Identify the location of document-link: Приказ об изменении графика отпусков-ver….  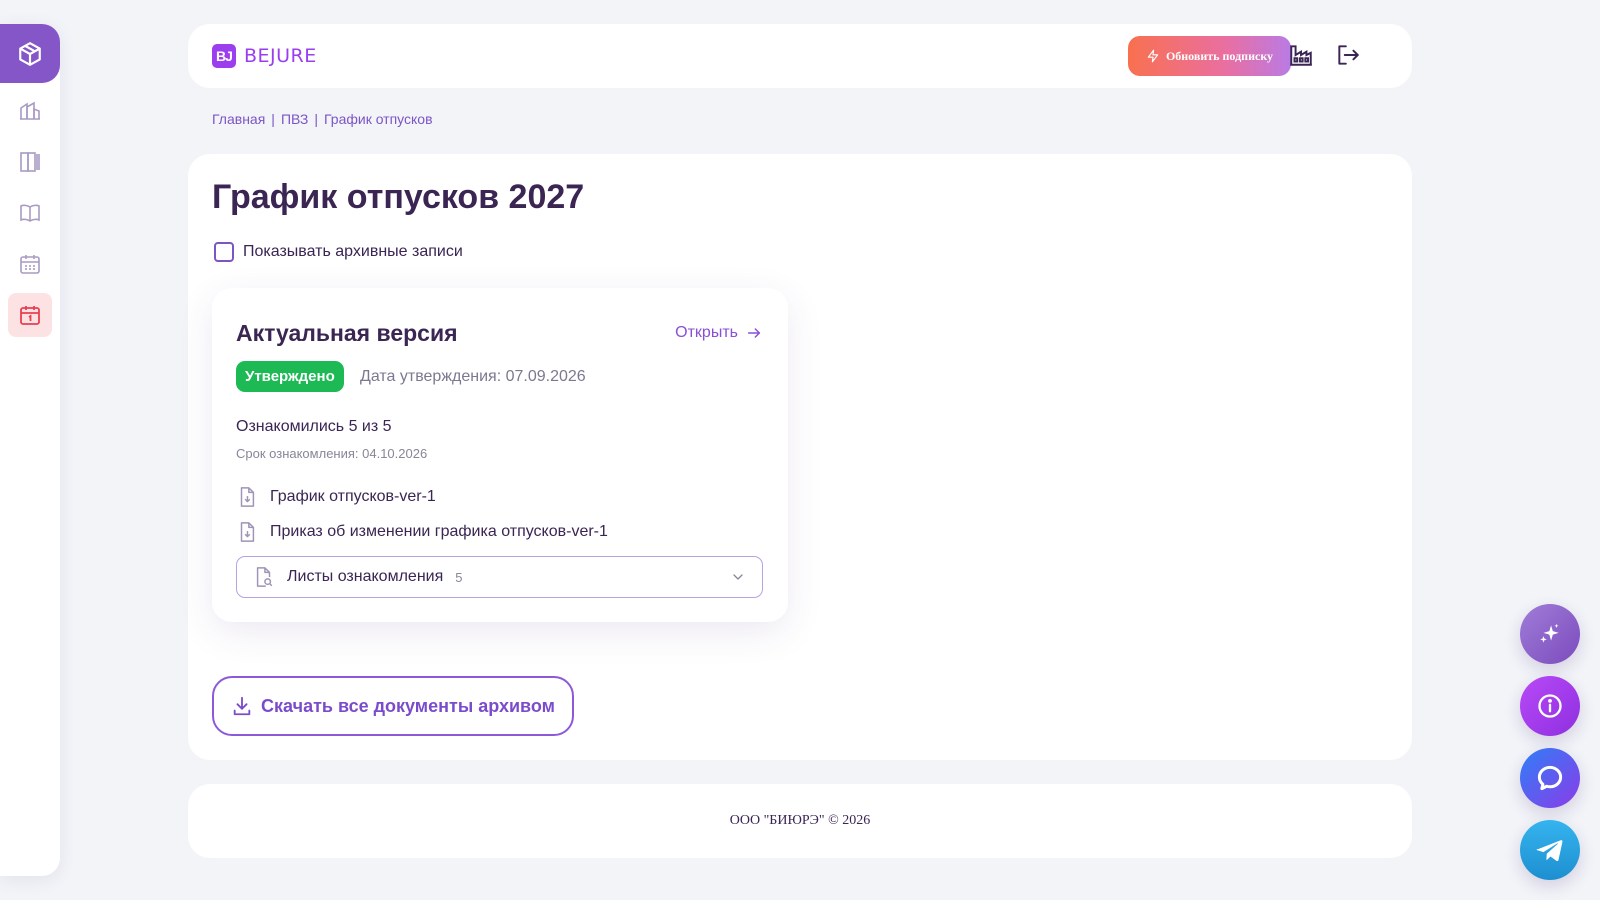
(422, 532).